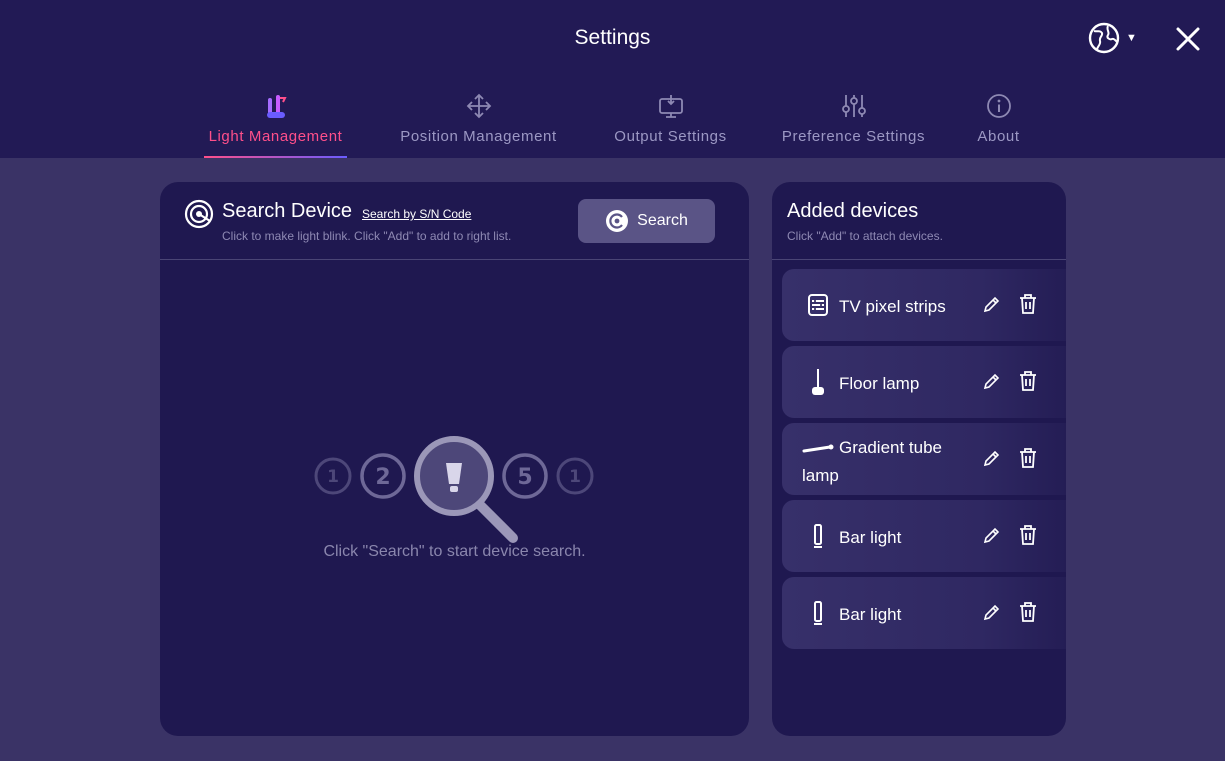 The image size is (1225, 761). I want to click on close-icon, so click(1188, 39).